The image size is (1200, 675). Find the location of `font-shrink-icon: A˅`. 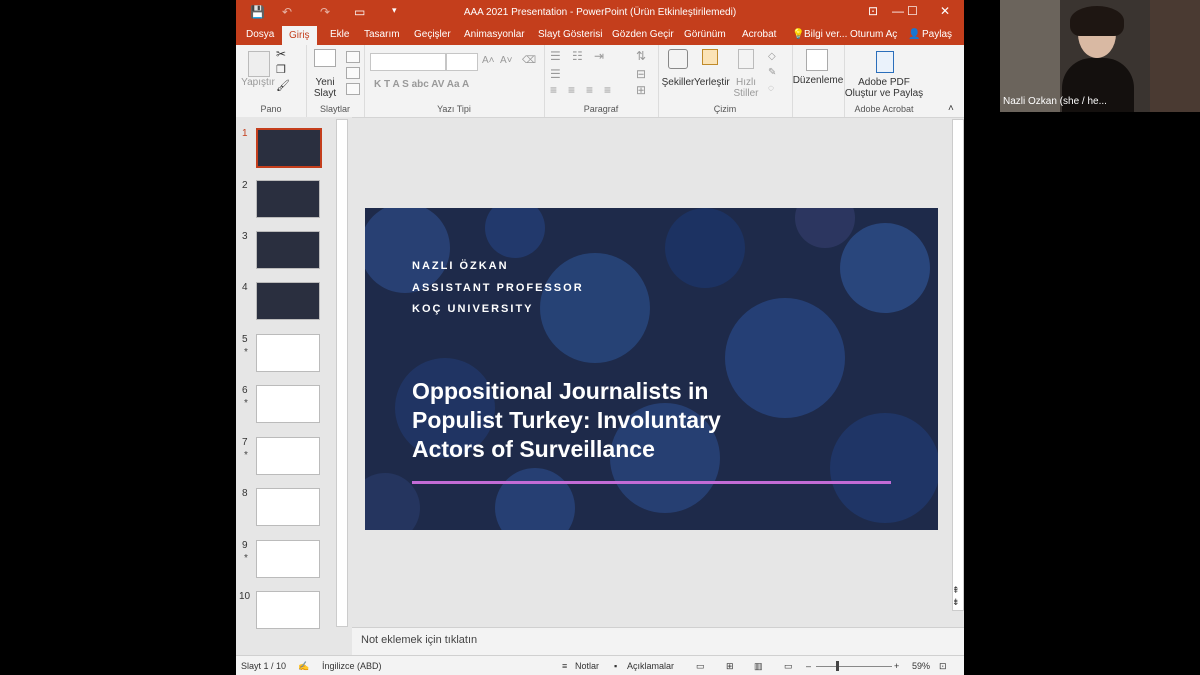

font-shrink-icon: A˅ is located at coordinates (506, 60).